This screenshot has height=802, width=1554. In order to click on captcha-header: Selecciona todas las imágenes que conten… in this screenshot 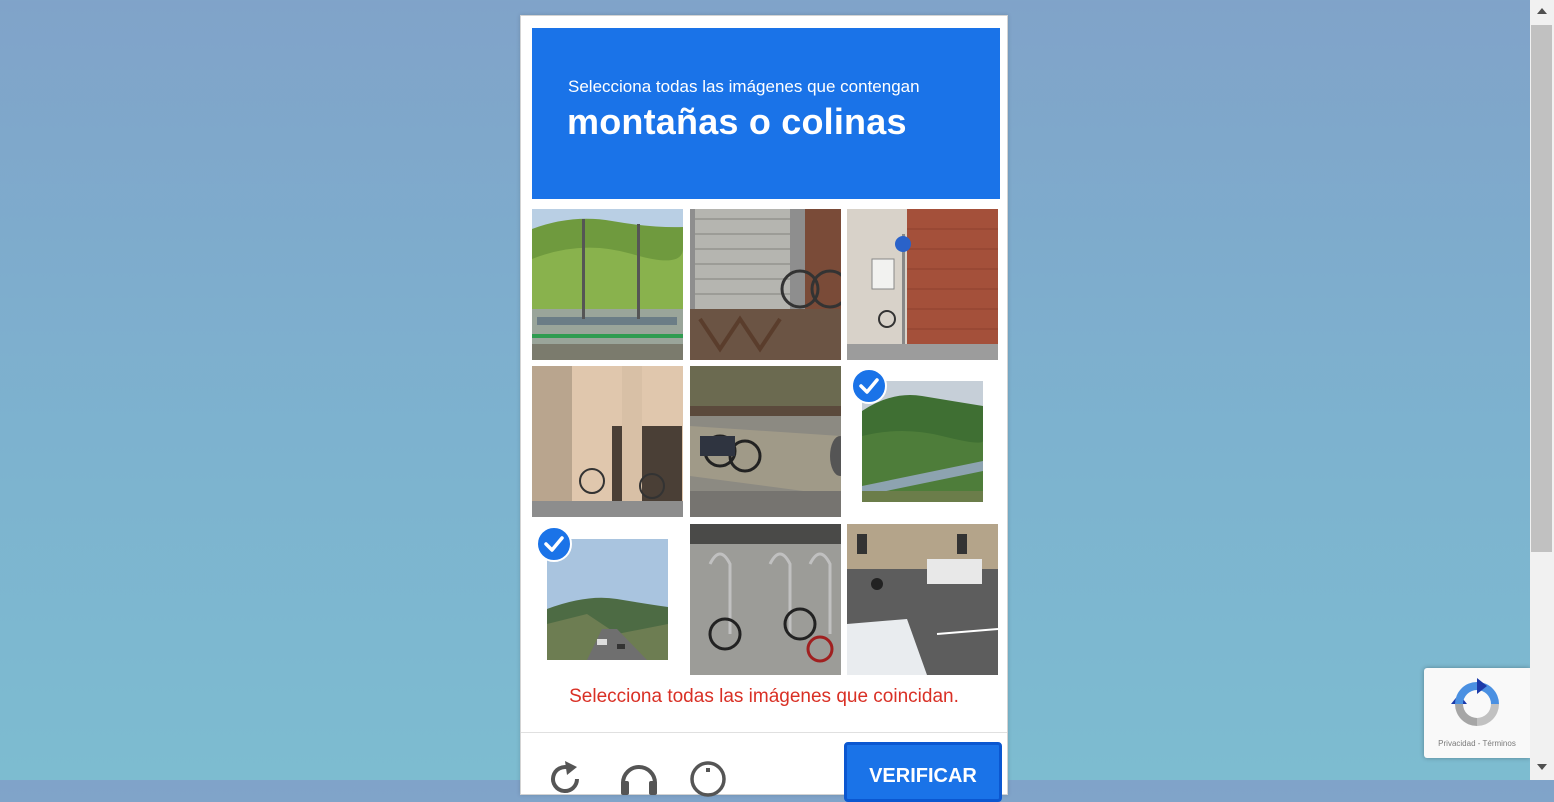, I will do `click(766, 113)`.